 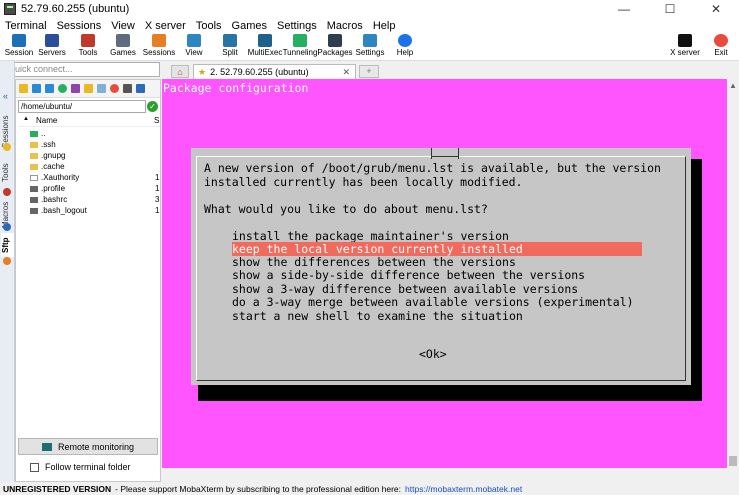 I want to click on toolbar-games-button: Games, so click(x=123, y=47).